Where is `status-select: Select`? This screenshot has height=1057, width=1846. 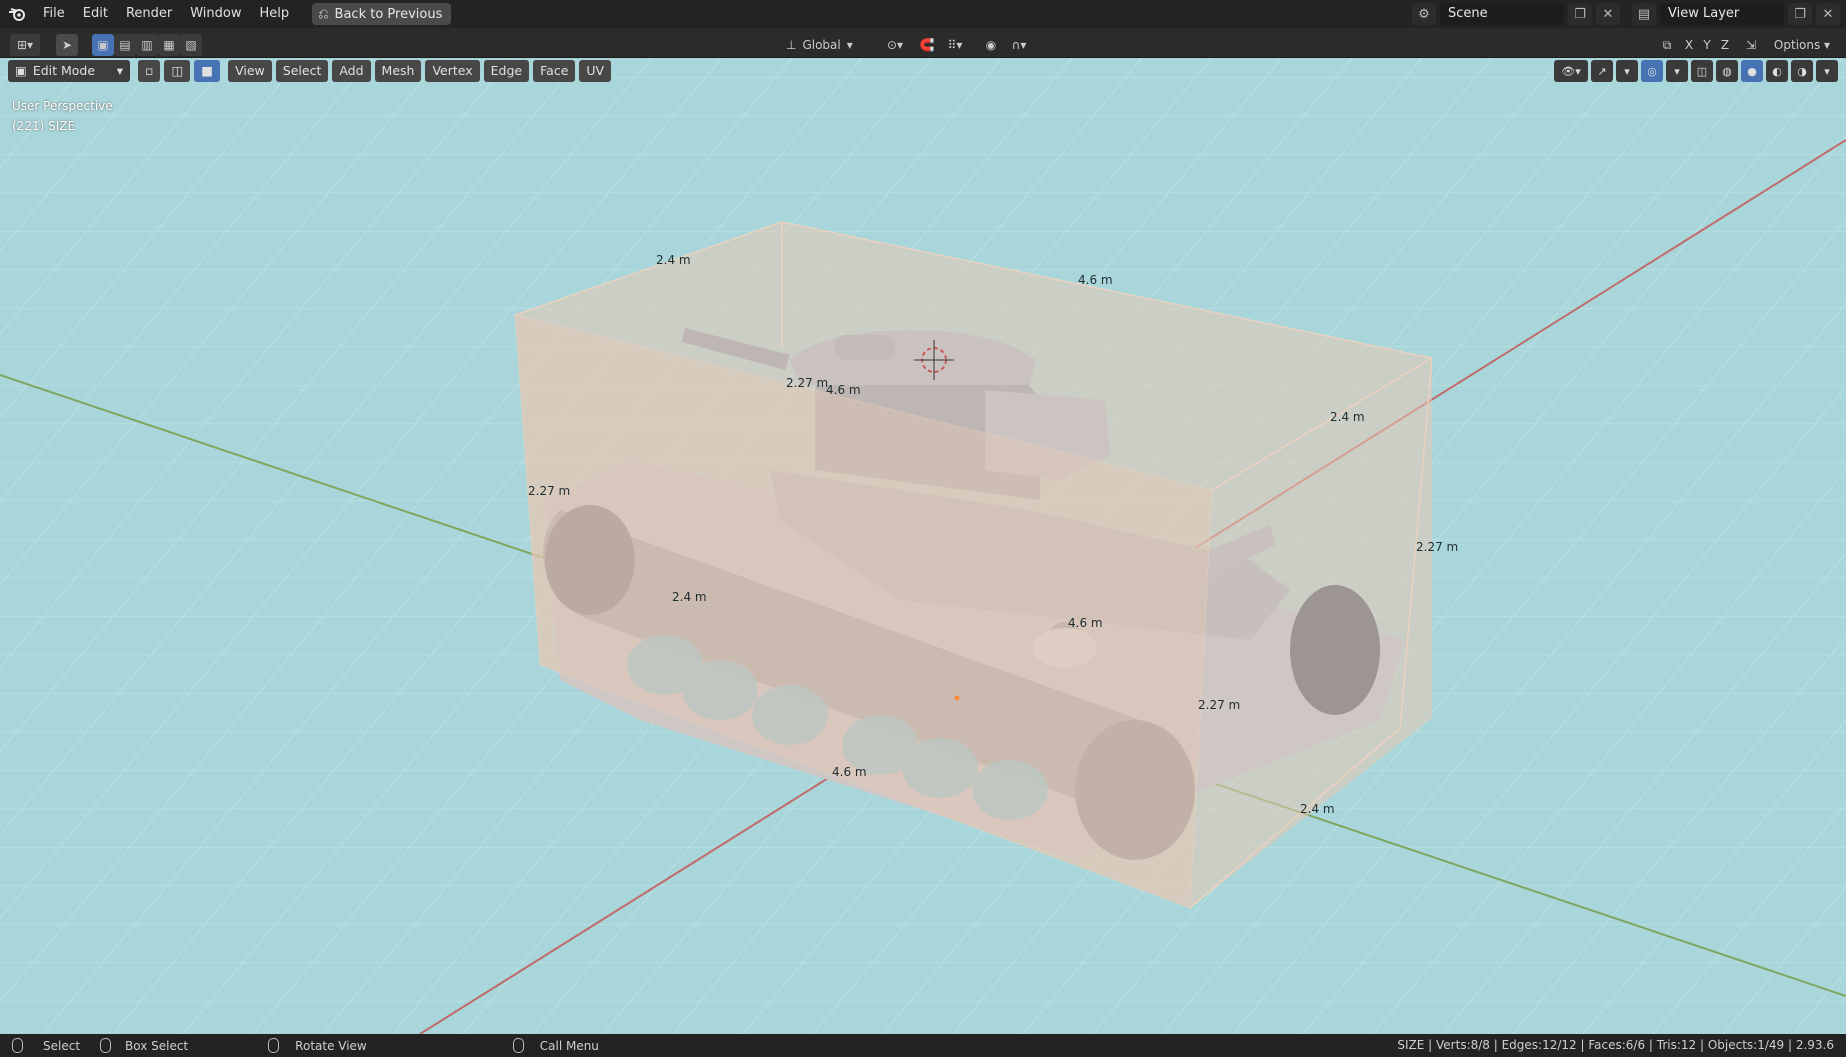 status-select: Select is located at coordinates (46, 1045).